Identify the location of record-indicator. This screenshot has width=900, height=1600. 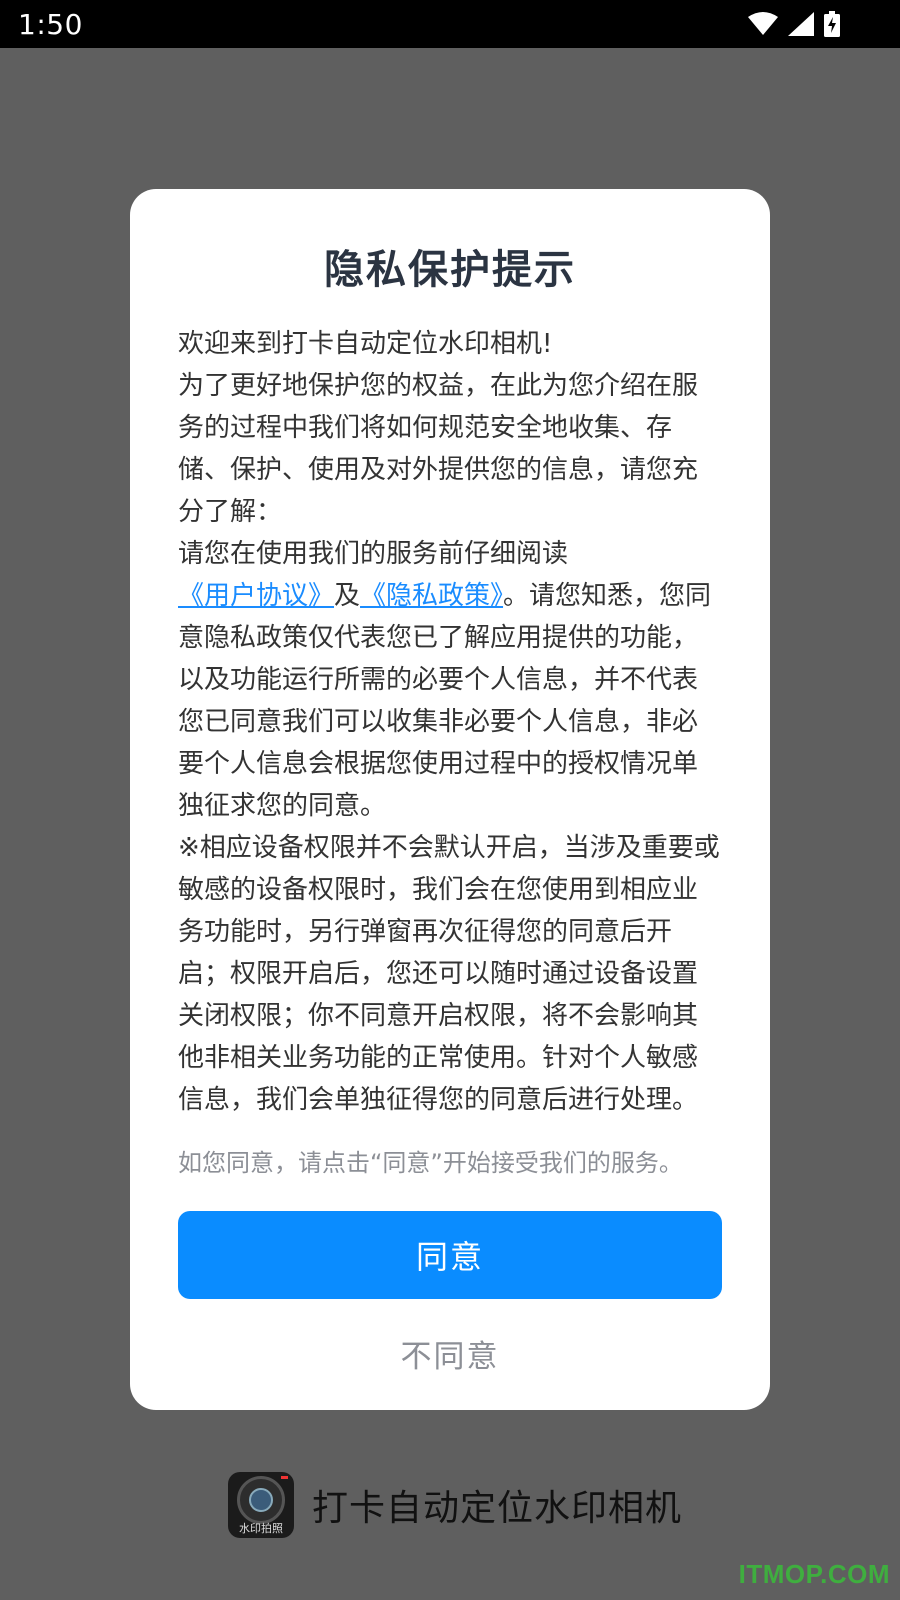
(284, 1477).